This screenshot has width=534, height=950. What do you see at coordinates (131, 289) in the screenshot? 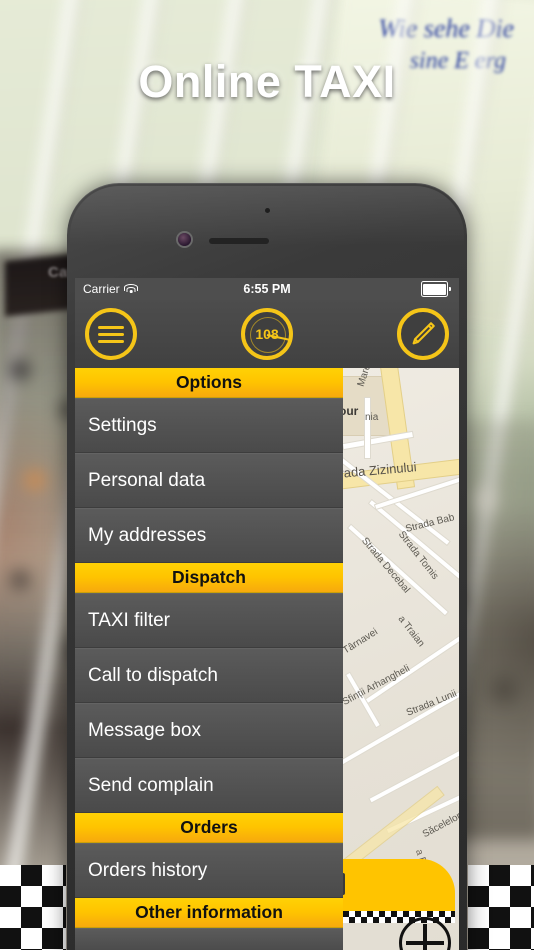
I see `wifi-icon` at bounding box center [131, 289].